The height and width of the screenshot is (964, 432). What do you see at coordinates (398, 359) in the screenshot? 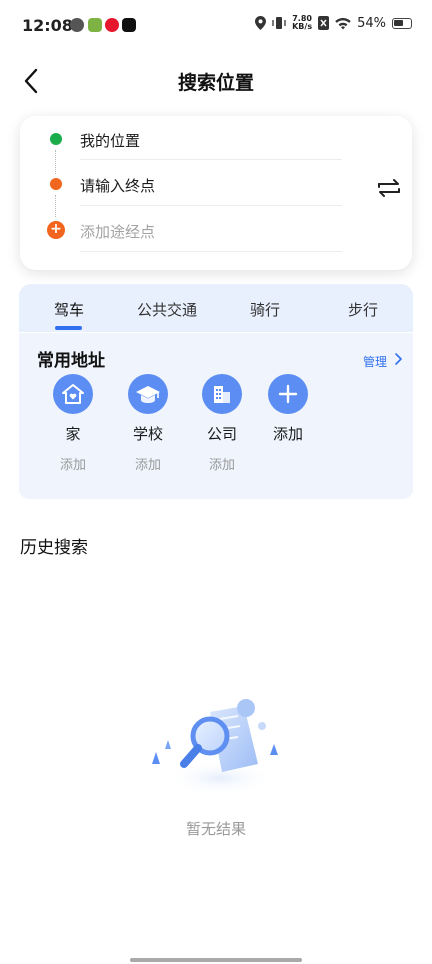
I see `chevron-right-icon` at bounding box center [398, 359].